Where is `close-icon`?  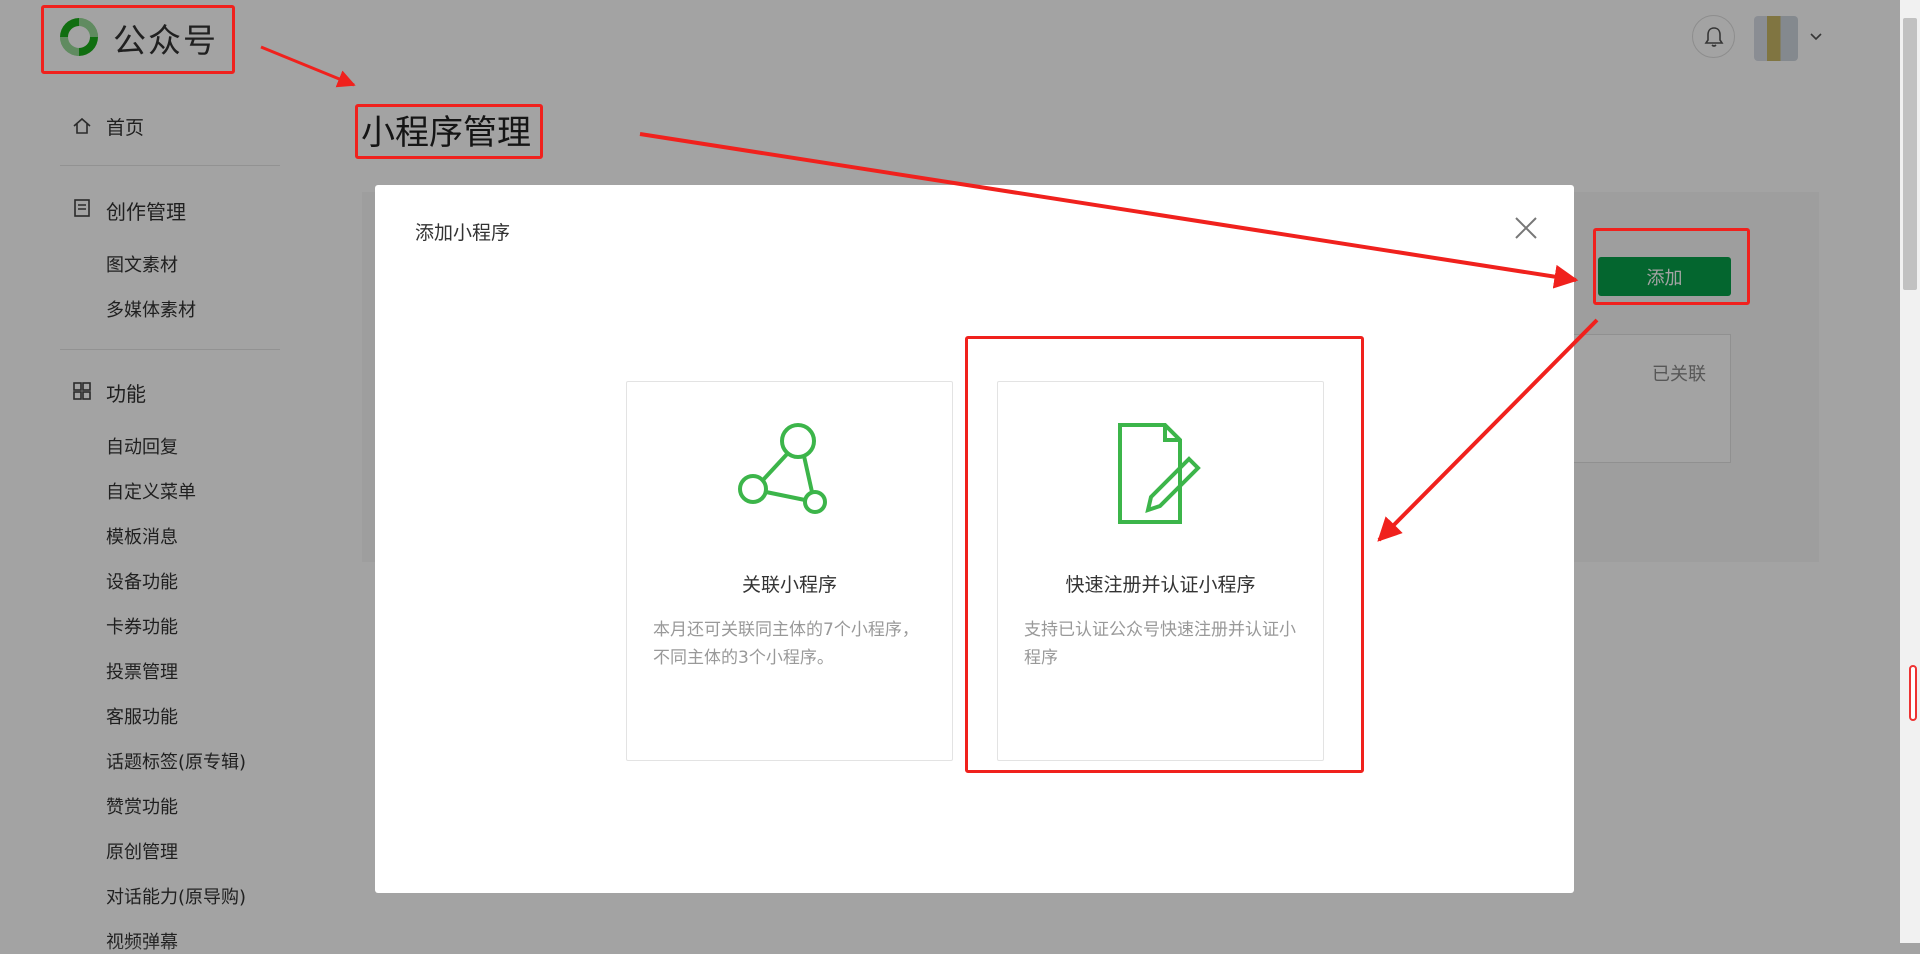
close-icon is located at coordinates (1526, 228).